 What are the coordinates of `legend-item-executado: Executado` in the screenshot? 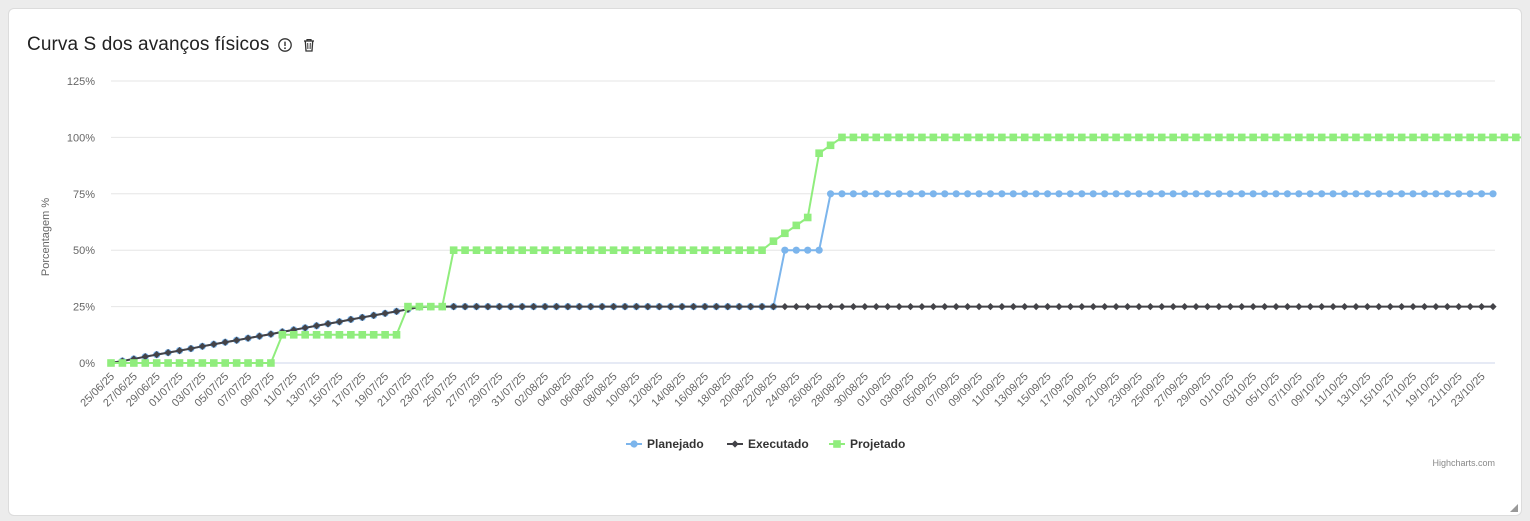 It's located at (768, 444).